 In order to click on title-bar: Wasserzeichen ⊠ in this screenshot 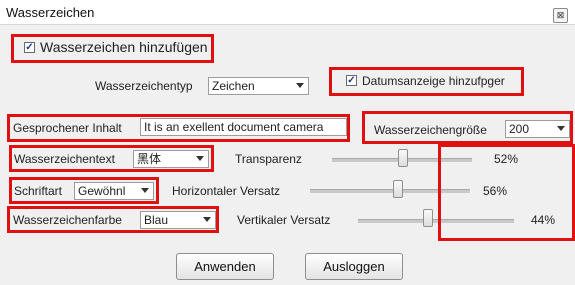, I will do `click(287, 12)`.